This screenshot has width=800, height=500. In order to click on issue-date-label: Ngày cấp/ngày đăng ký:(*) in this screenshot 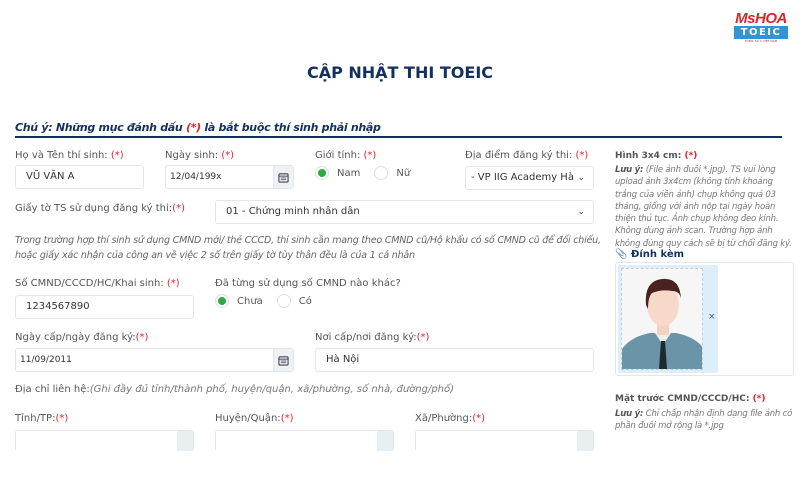, I will do `click(82, 337)`.